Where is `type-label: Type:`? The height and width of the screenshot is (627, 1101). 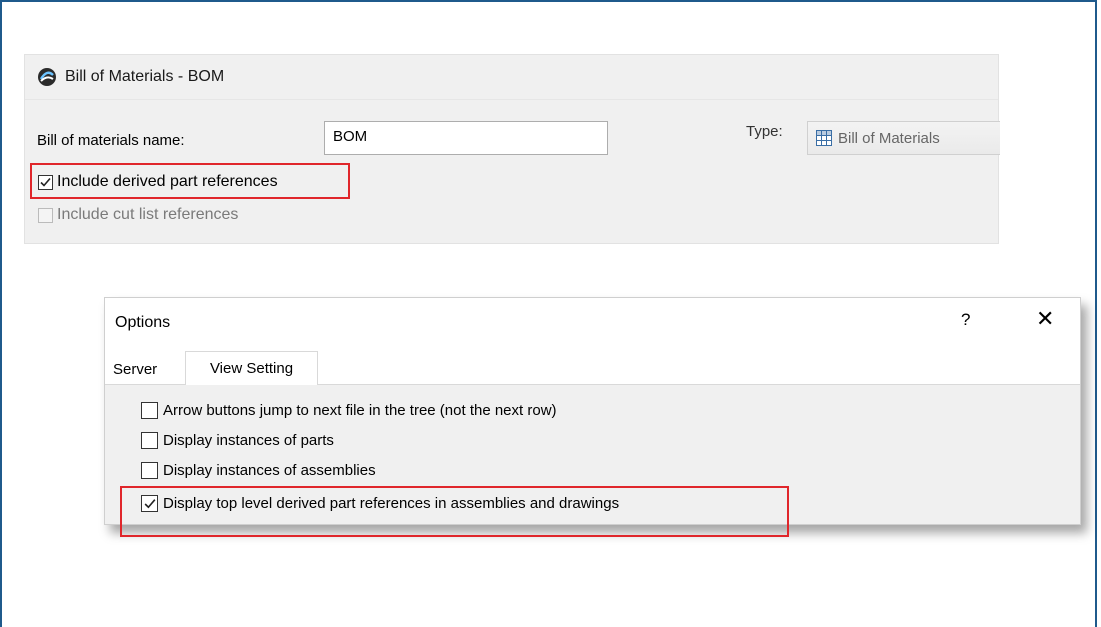
type-label: Type: is located at coordinates (764, 131).